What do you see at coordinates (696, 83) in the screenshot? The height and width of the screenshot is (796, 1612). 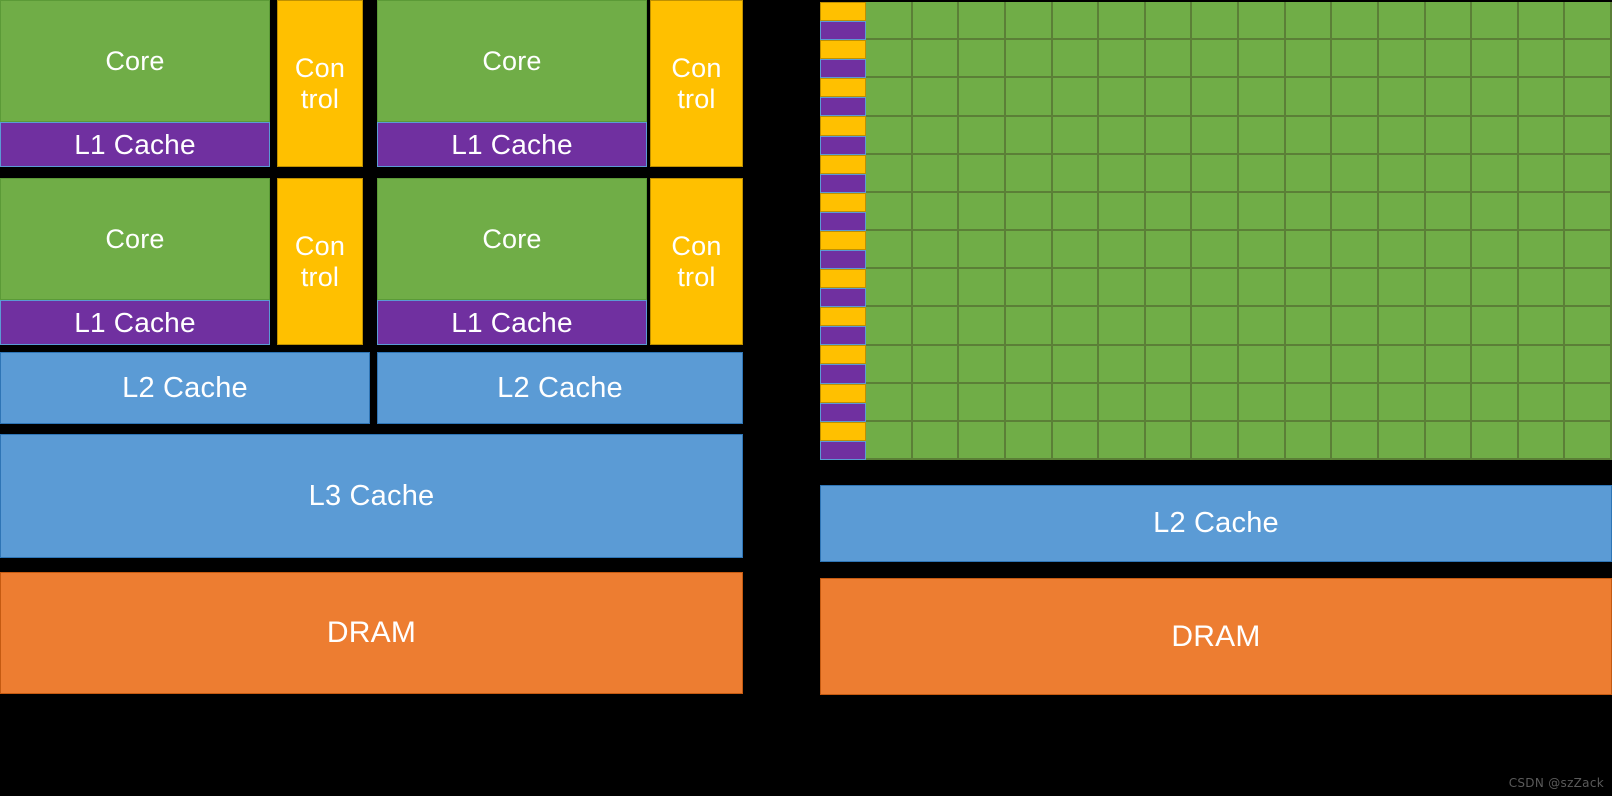 I see `cpu-core-1-control: Con trol` at bounding box center [696, 83].